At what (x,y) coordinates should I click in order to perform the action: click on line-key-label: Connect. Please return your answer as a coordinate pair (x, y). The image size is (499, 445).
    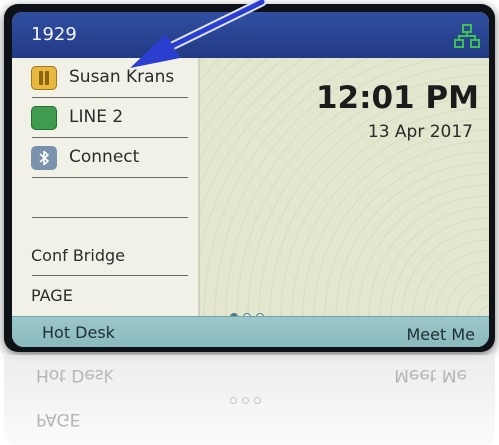
    Looking at the image, I should click on (104, 157).